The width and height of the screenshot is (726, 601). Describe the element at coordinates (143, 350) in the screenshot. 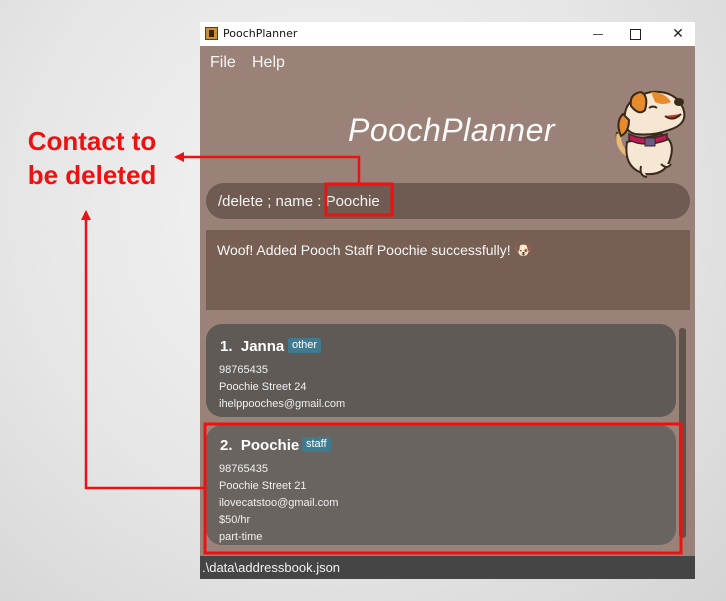

I see `arrow-from-card` at that location.